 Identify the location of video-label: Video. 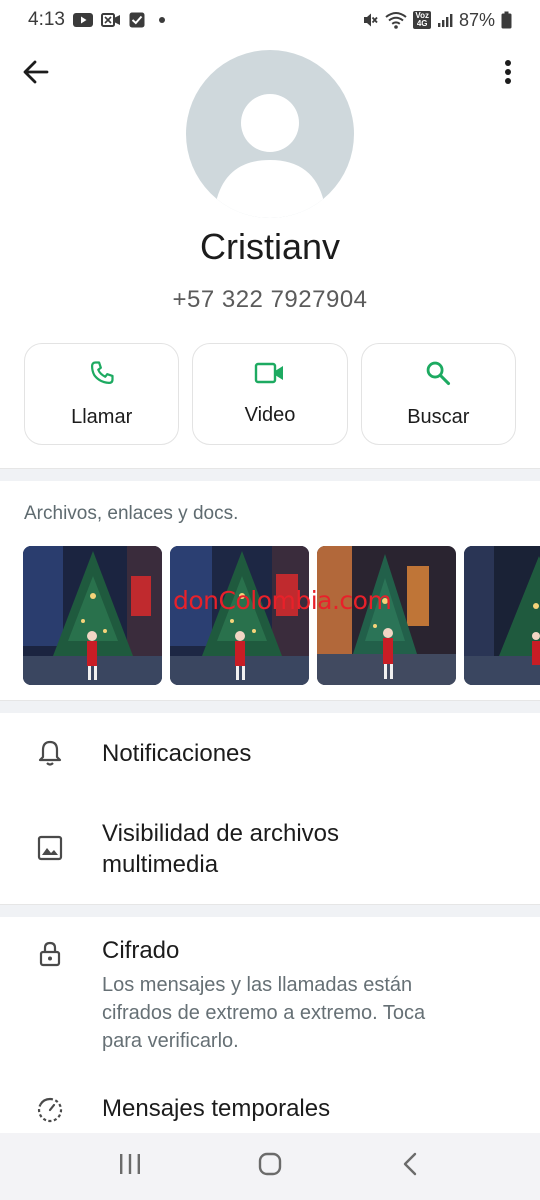
(270, 415).